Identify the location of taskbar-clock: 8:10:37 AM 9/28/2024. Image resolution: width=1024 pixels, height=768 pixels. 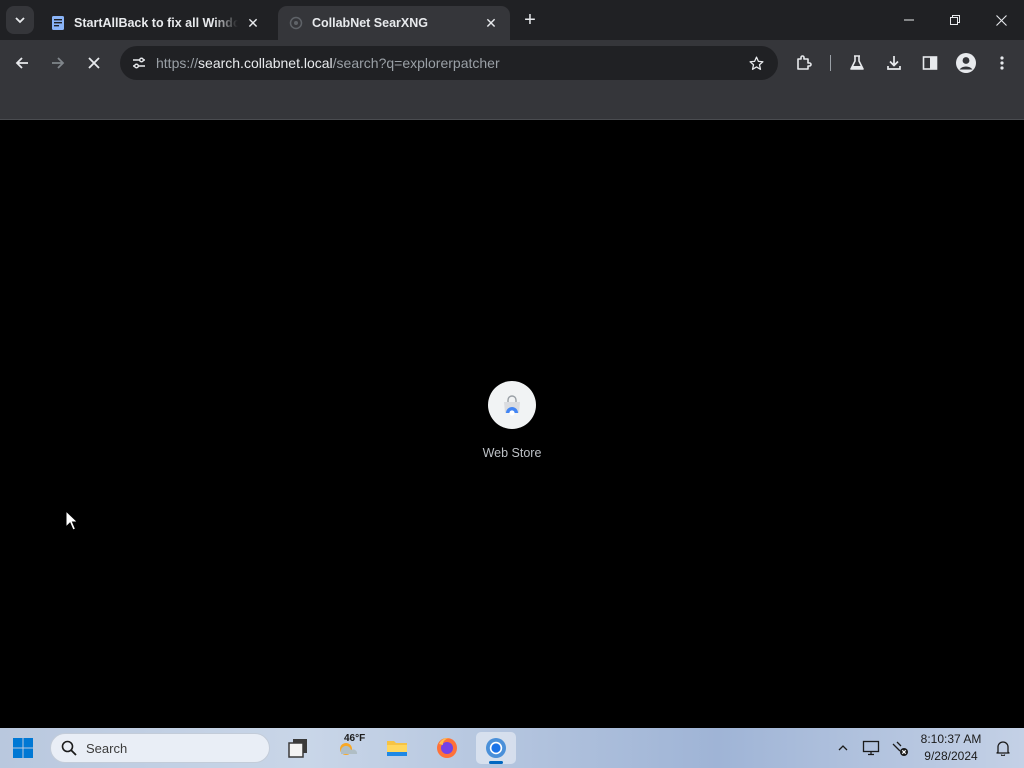
(951, 748).